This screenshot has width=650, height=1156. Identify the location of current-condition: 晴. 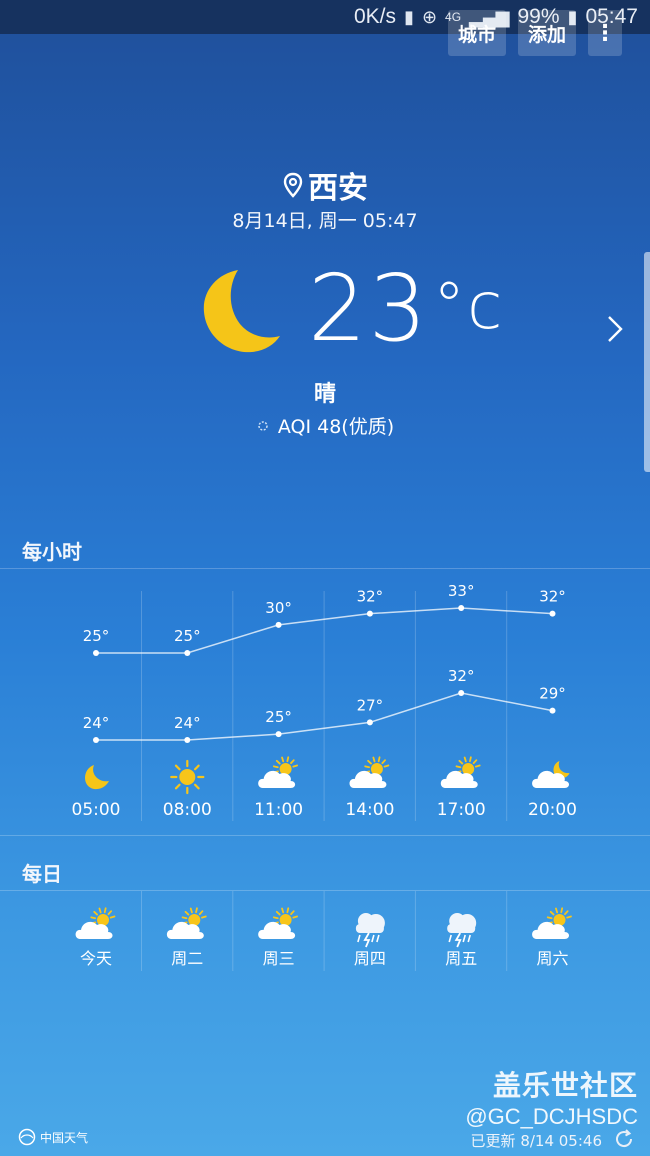
(324, 394).